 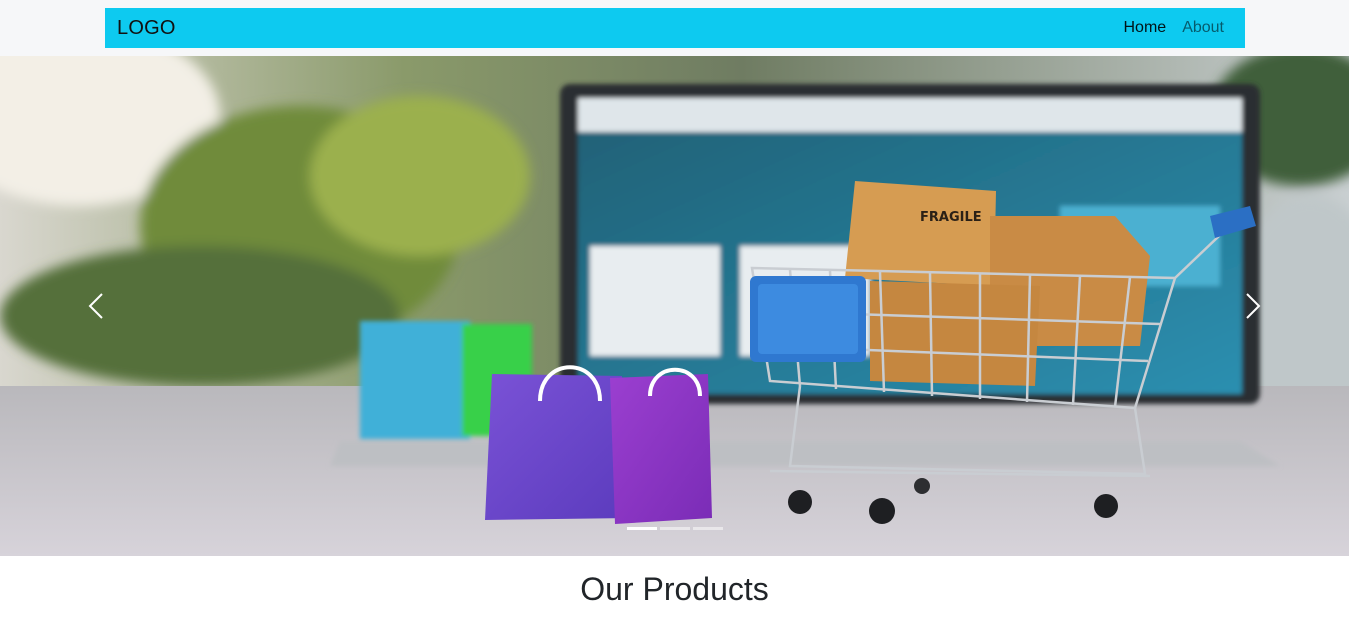 What do you see at coordinates (146, 28) in the screenshot?
I see `logo: LOGO` at bounding box center [146, 28].